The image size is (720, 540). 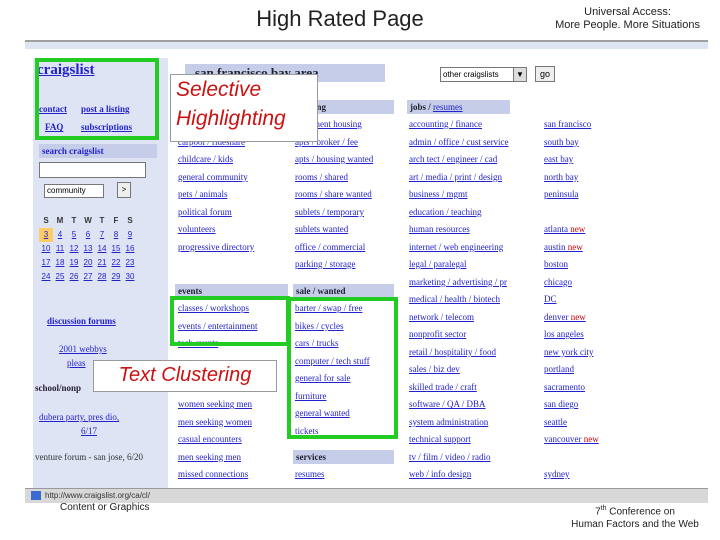 What do you see at coordinates (471, 318) in the screenshot?
I see `list-item: network / telecom` at bounding box center [471, 318].